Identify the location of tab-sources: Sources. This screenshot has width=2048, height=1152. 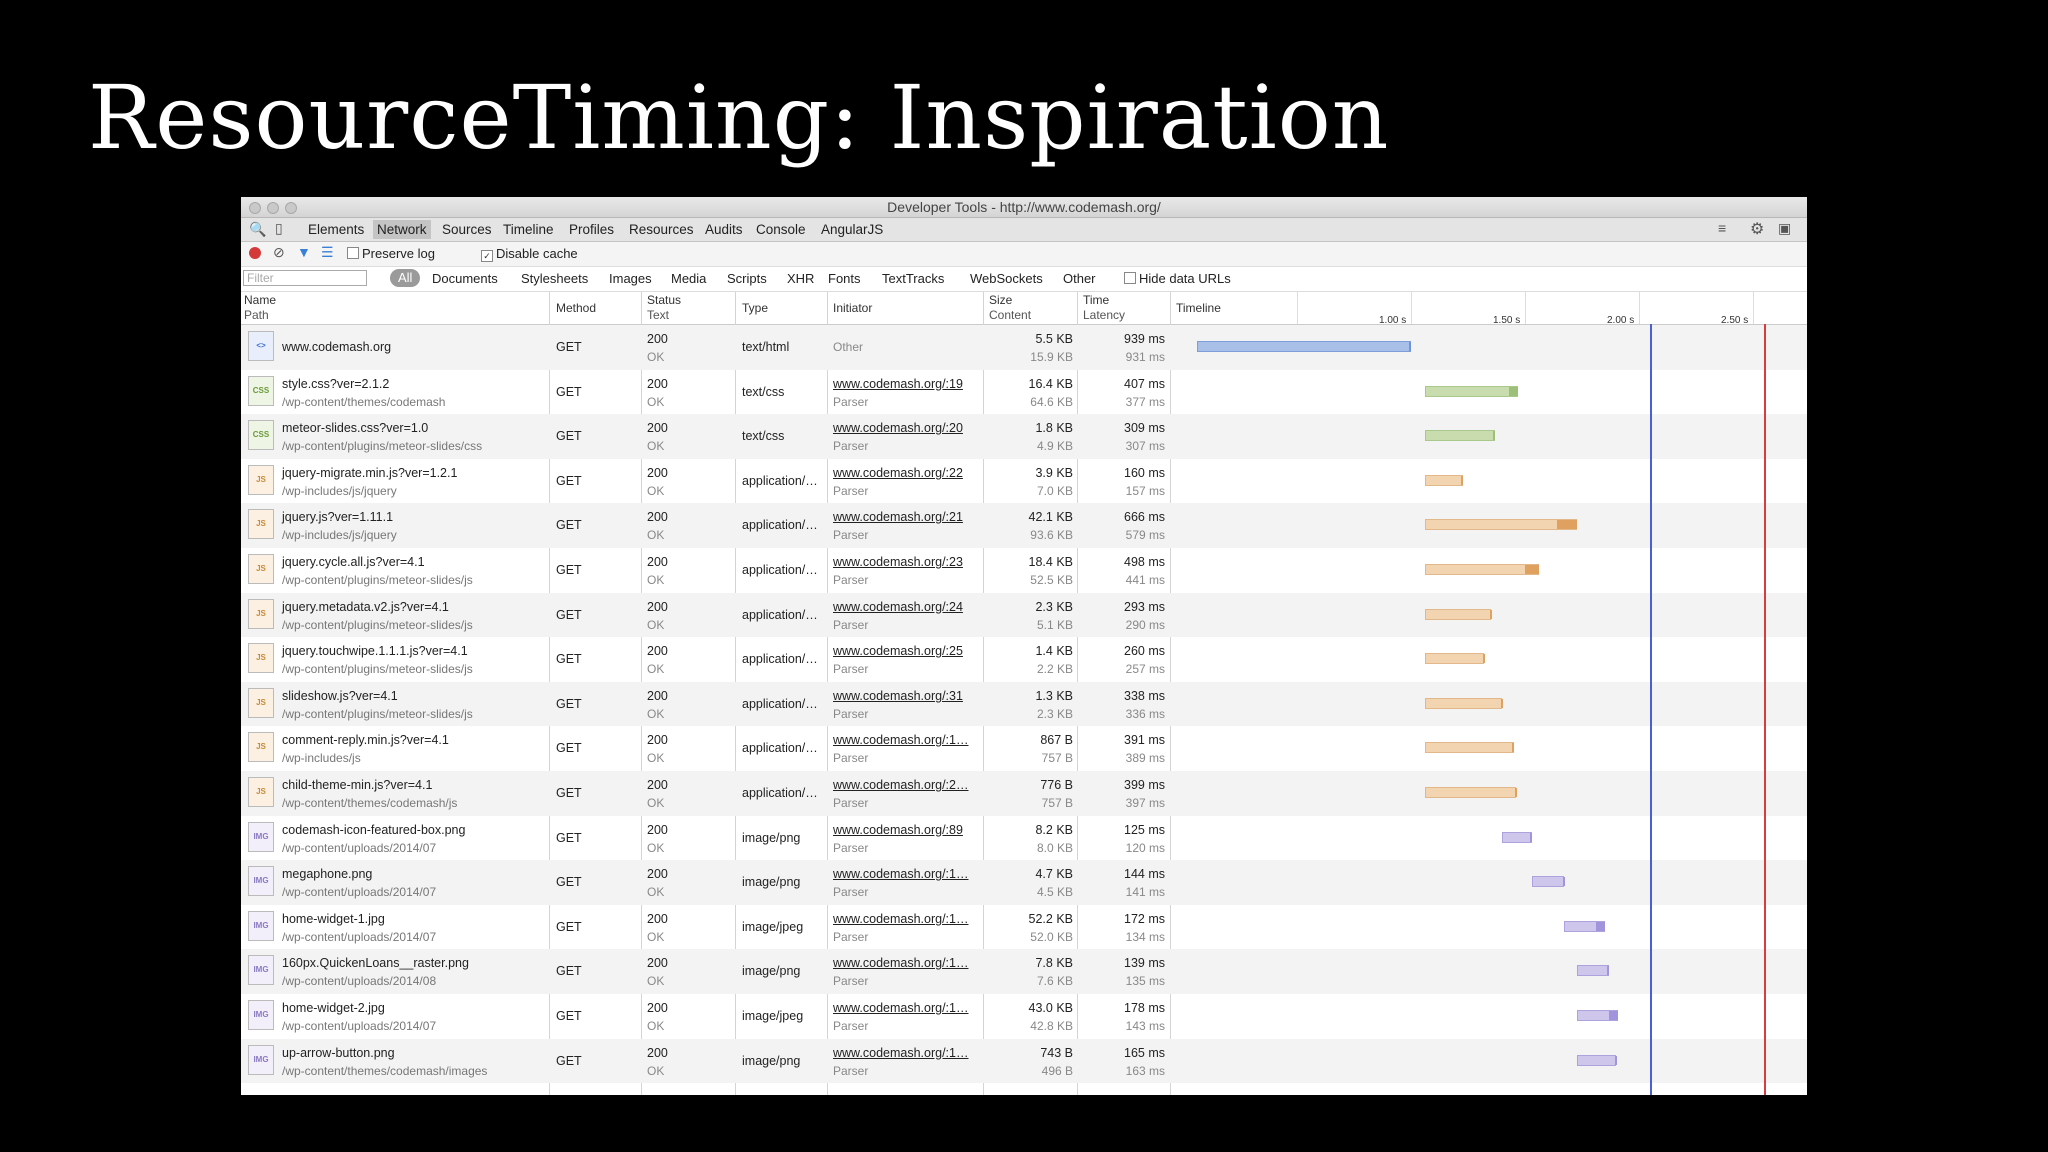
(467, 229).